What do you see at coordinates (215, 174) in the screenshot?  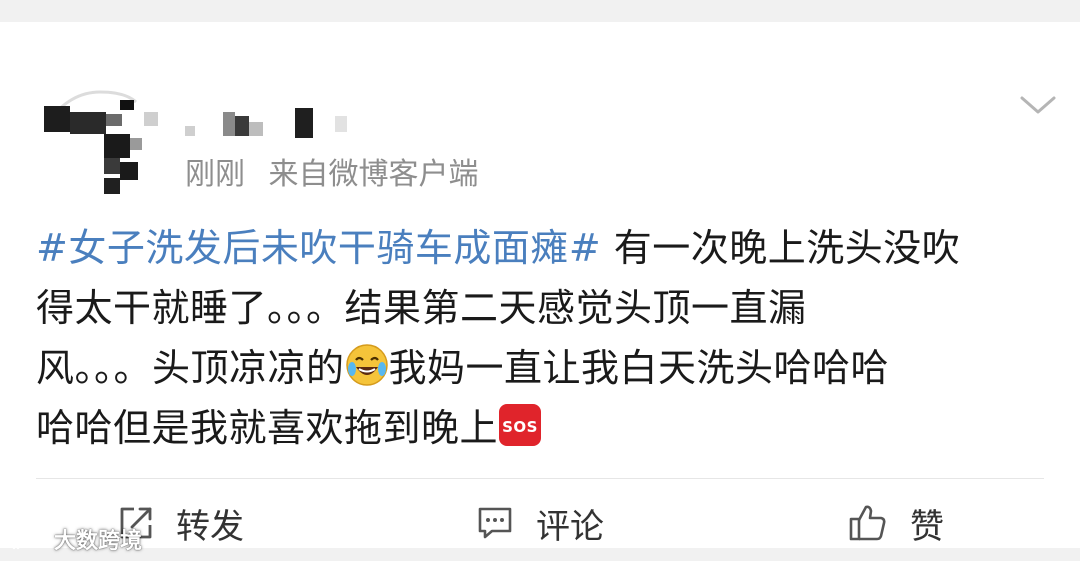 I see `post-time: 刚刚` at bounding box center [215, 174].